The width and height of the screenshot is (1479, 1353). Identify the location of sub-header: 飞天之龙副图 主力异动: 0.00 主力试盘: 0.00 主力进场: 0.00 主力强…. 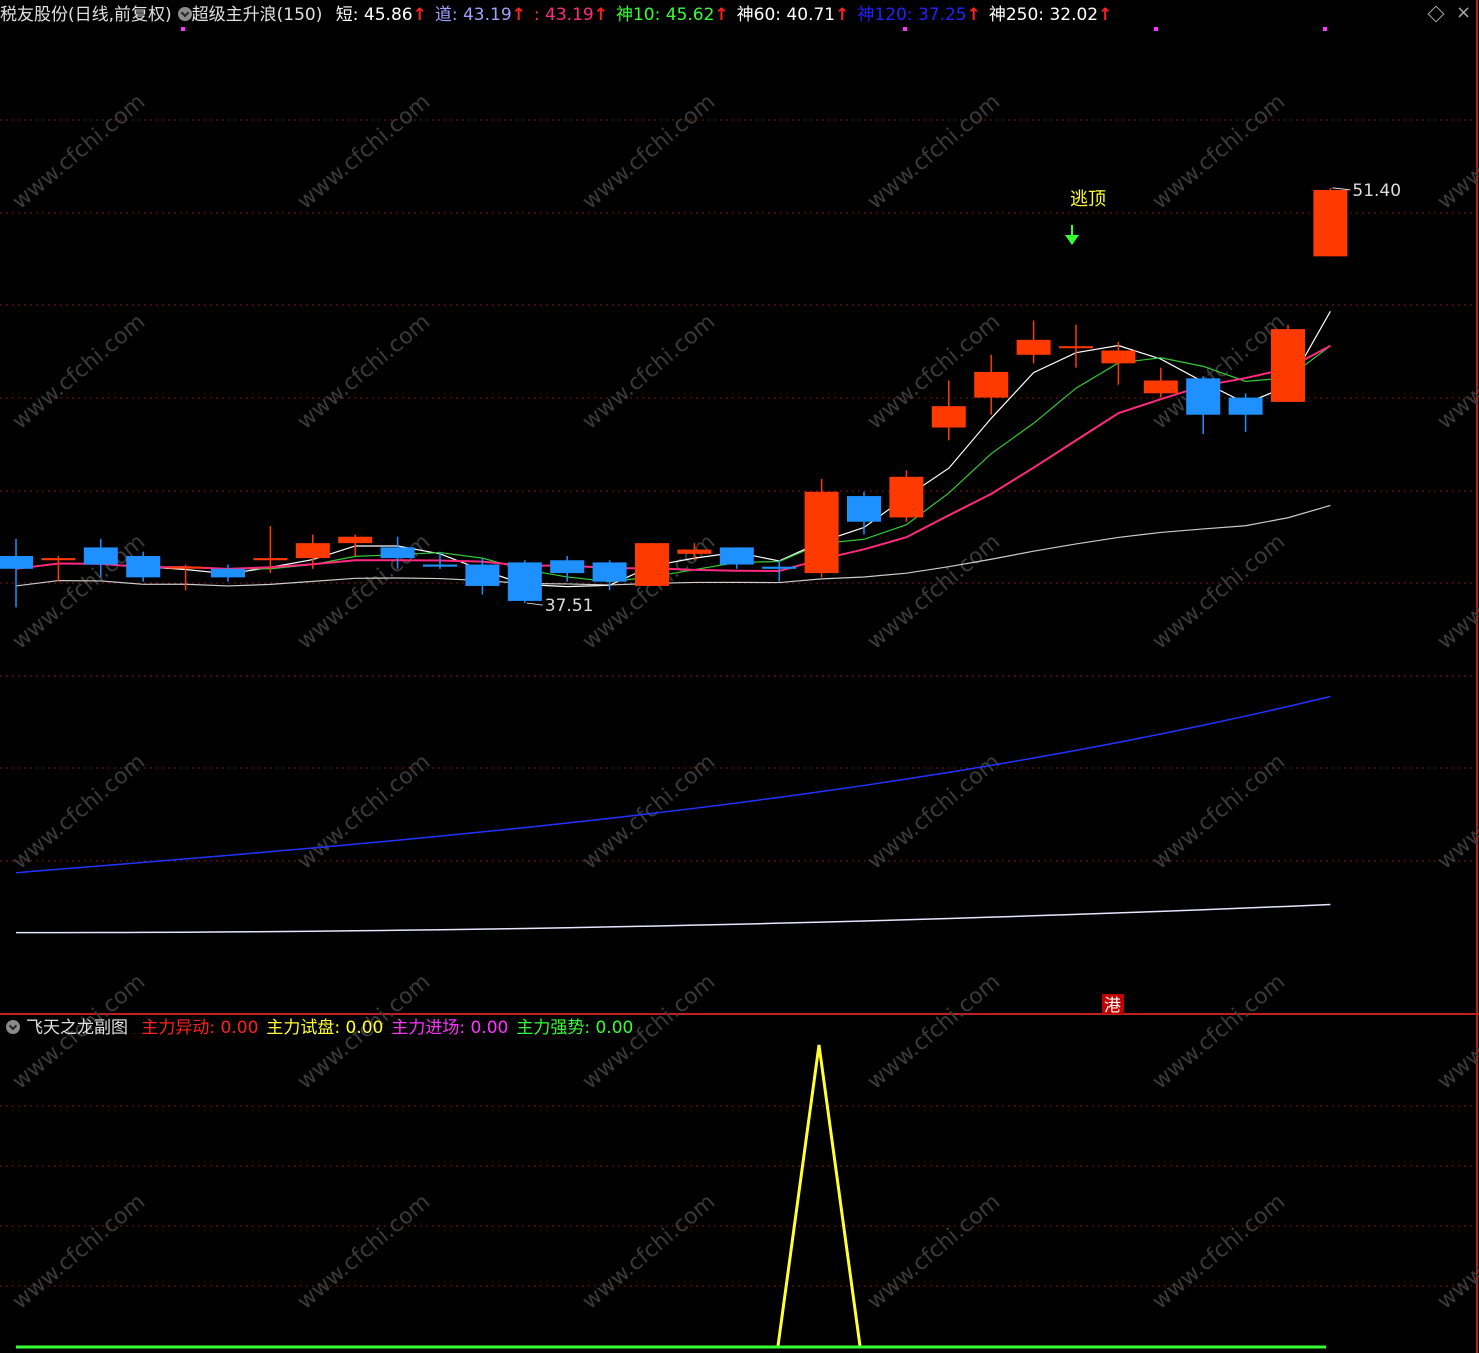
(739, 1028).